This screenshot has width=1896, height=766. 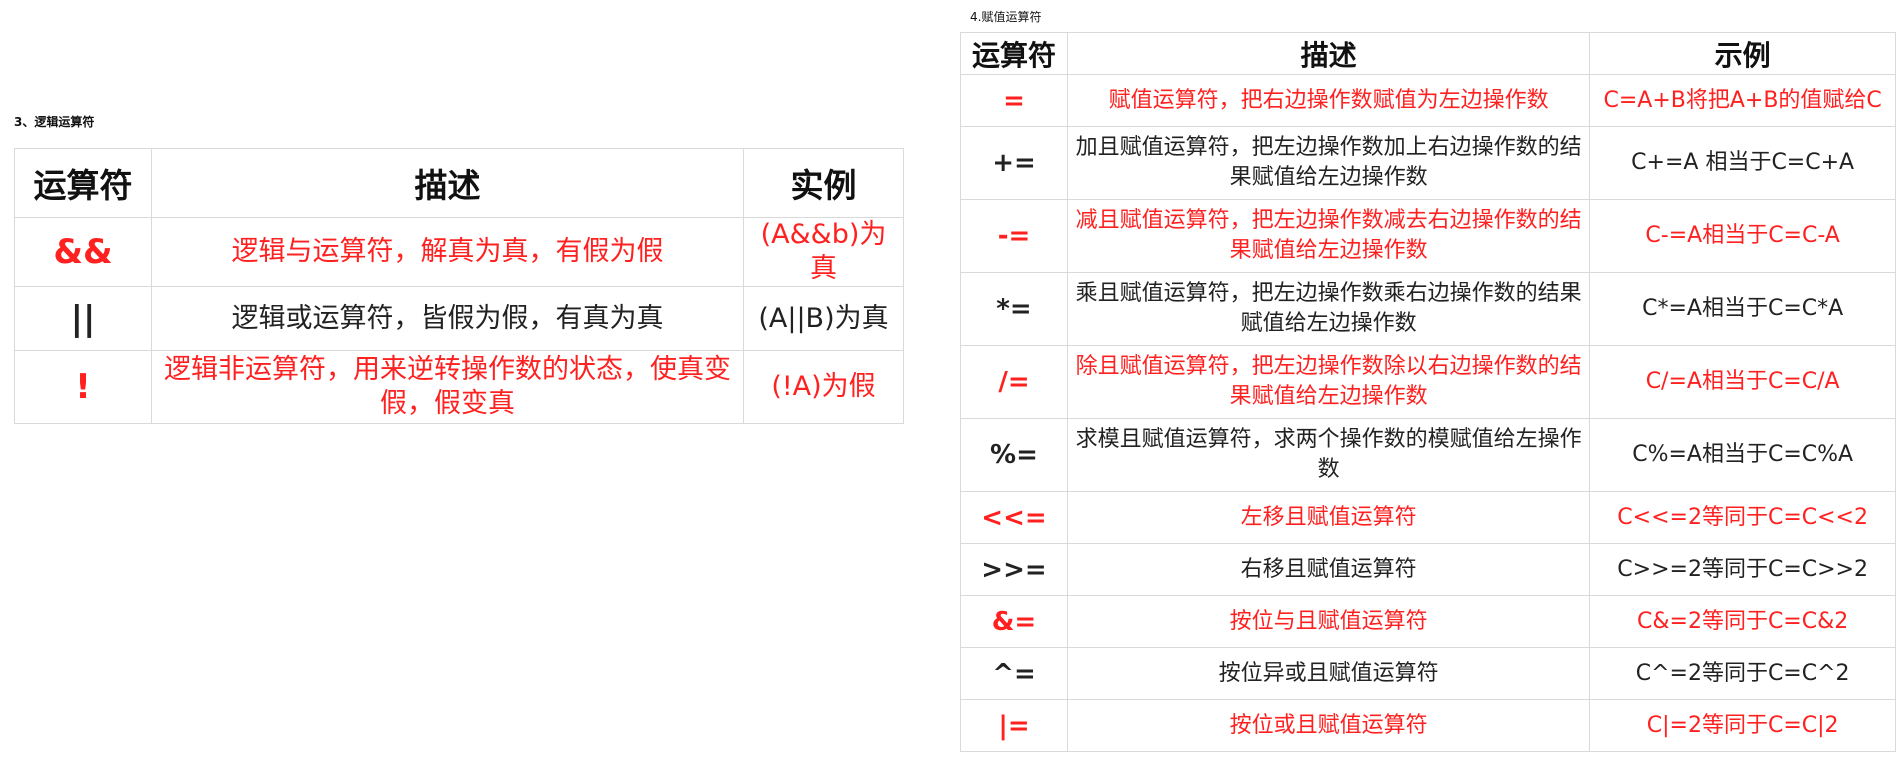 I want to click on table-row: %= 求模且赋值运算符，求两个操作数的模赋值给左操作数 C%=A相当于C=C%A, so click(x=1428, y=455).